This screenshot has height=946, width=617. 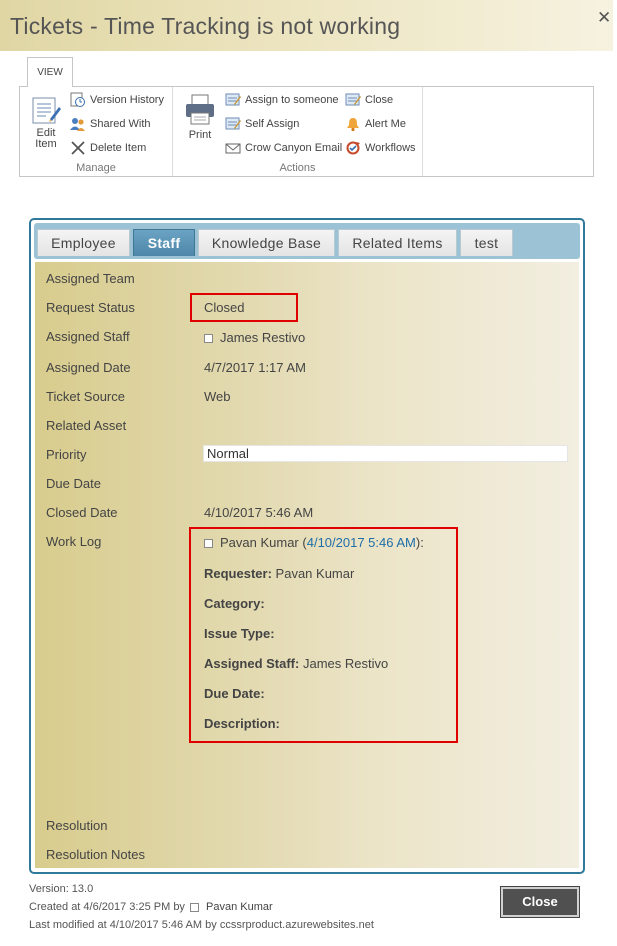 What do you see at coordinates (385, 453) in the screenshot?
I see `priority-field: Normal` at bounding box center [385, 453].